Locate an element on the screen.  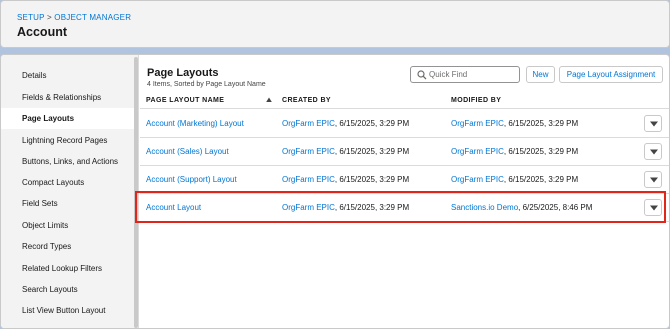
new-button: New is located at coordinates (540, 74).